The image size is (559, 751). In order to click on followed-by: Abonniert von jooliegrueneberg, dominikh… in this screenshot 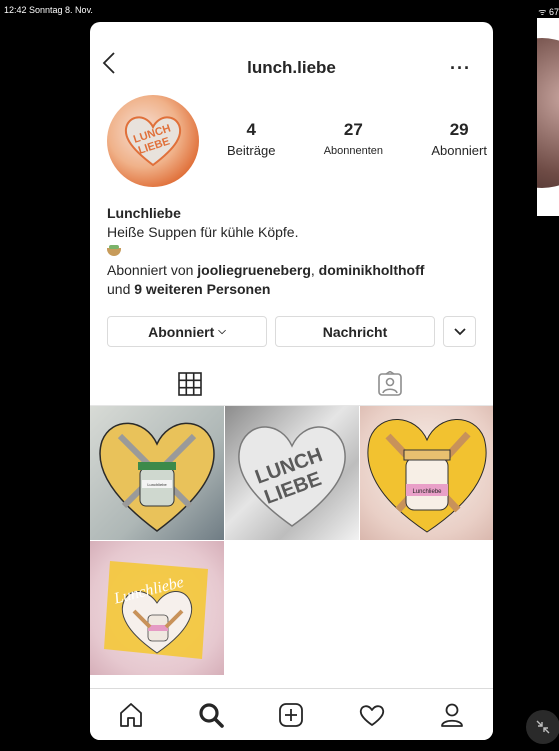, I will do `click(294, 270)`.